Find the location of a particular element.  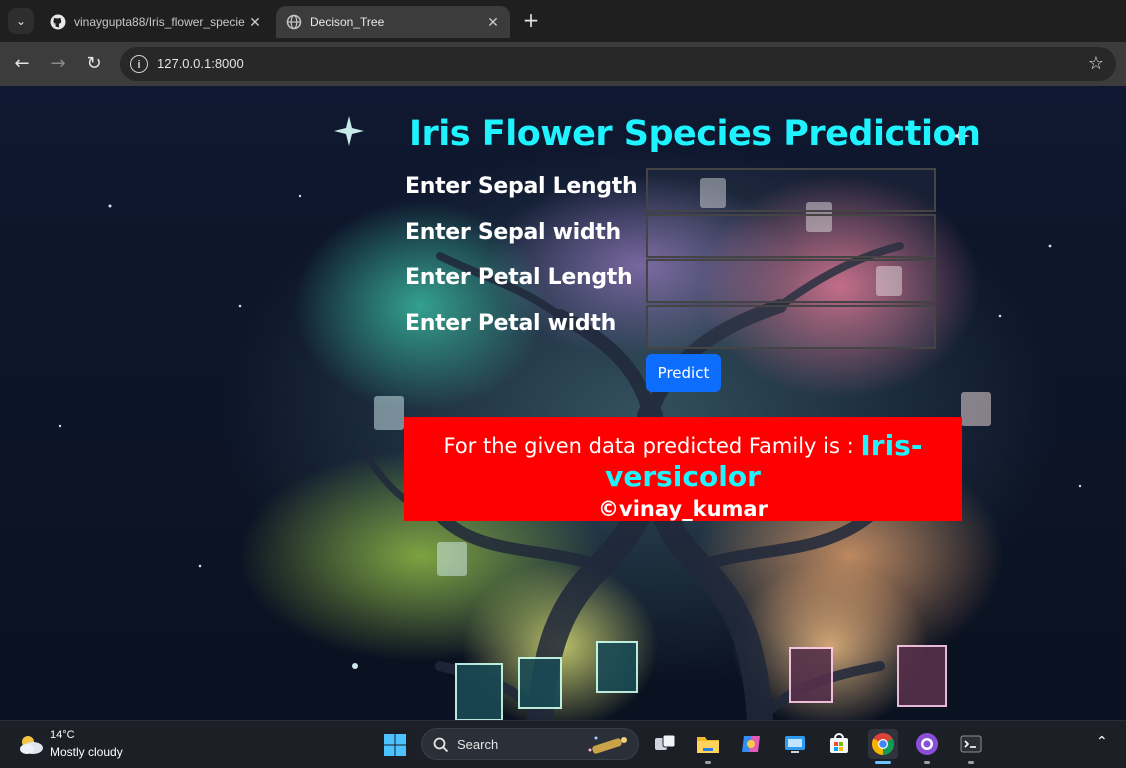

sepal-length-input is located at coordinates (791, 190).